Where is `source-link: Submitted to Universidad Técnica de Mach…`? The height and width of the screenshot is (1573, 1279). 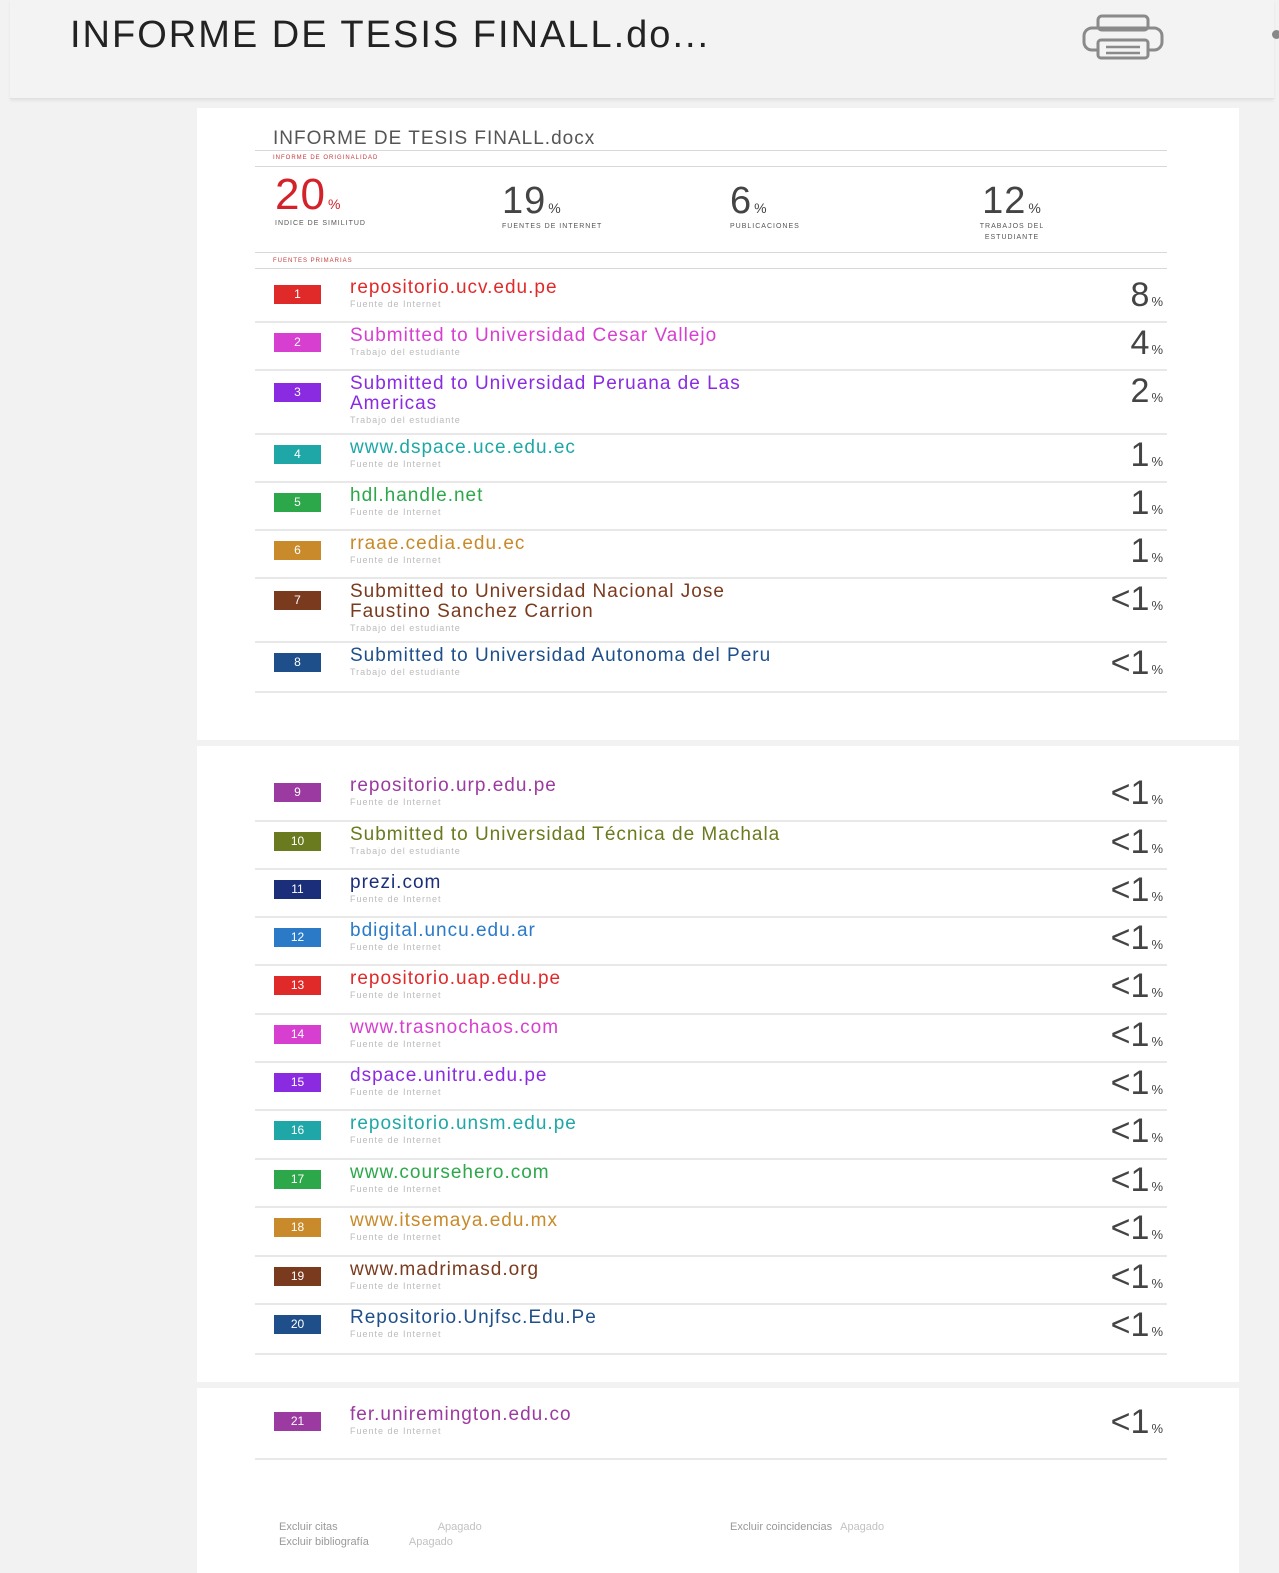 source-link: Submitted to Universidad Técnica de Mach… is located at coordinates (690, 835).